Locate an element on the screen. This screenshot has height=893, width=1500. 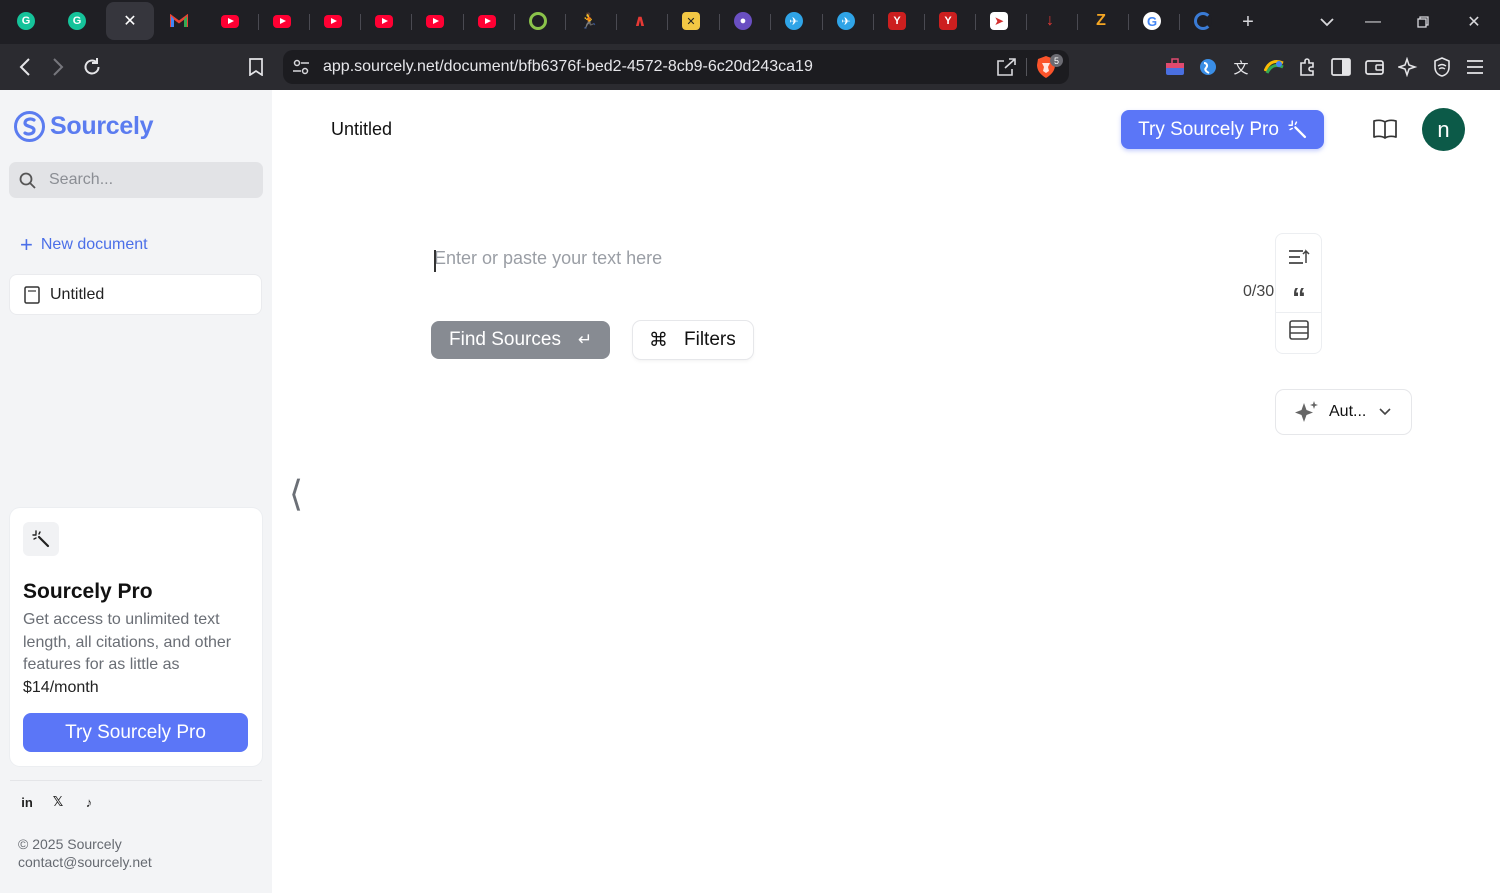
translate-button: 文 is located at coordinates (1241, 67).